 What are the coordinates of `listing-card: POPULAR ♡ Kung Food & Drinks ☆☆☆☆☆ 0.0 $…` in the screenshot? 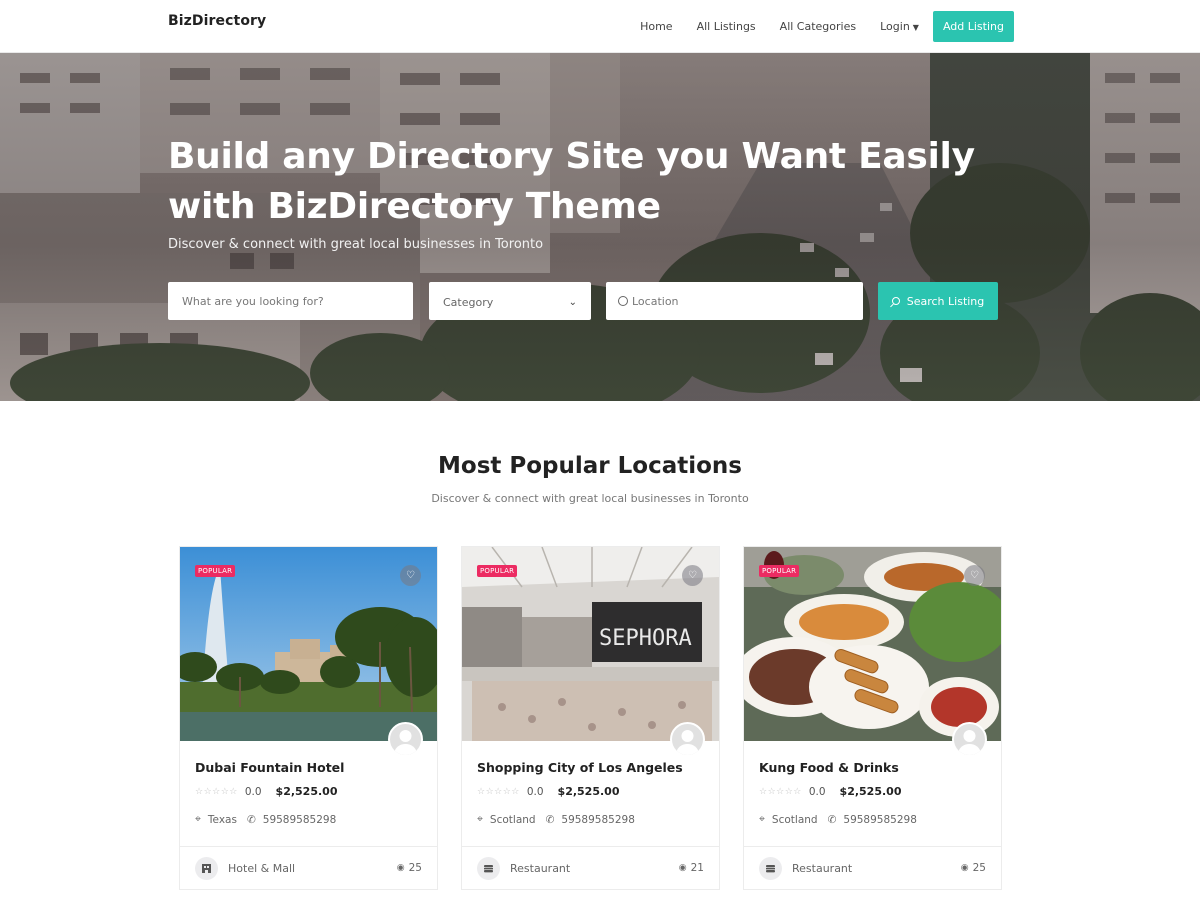 It's located at (872, 718).